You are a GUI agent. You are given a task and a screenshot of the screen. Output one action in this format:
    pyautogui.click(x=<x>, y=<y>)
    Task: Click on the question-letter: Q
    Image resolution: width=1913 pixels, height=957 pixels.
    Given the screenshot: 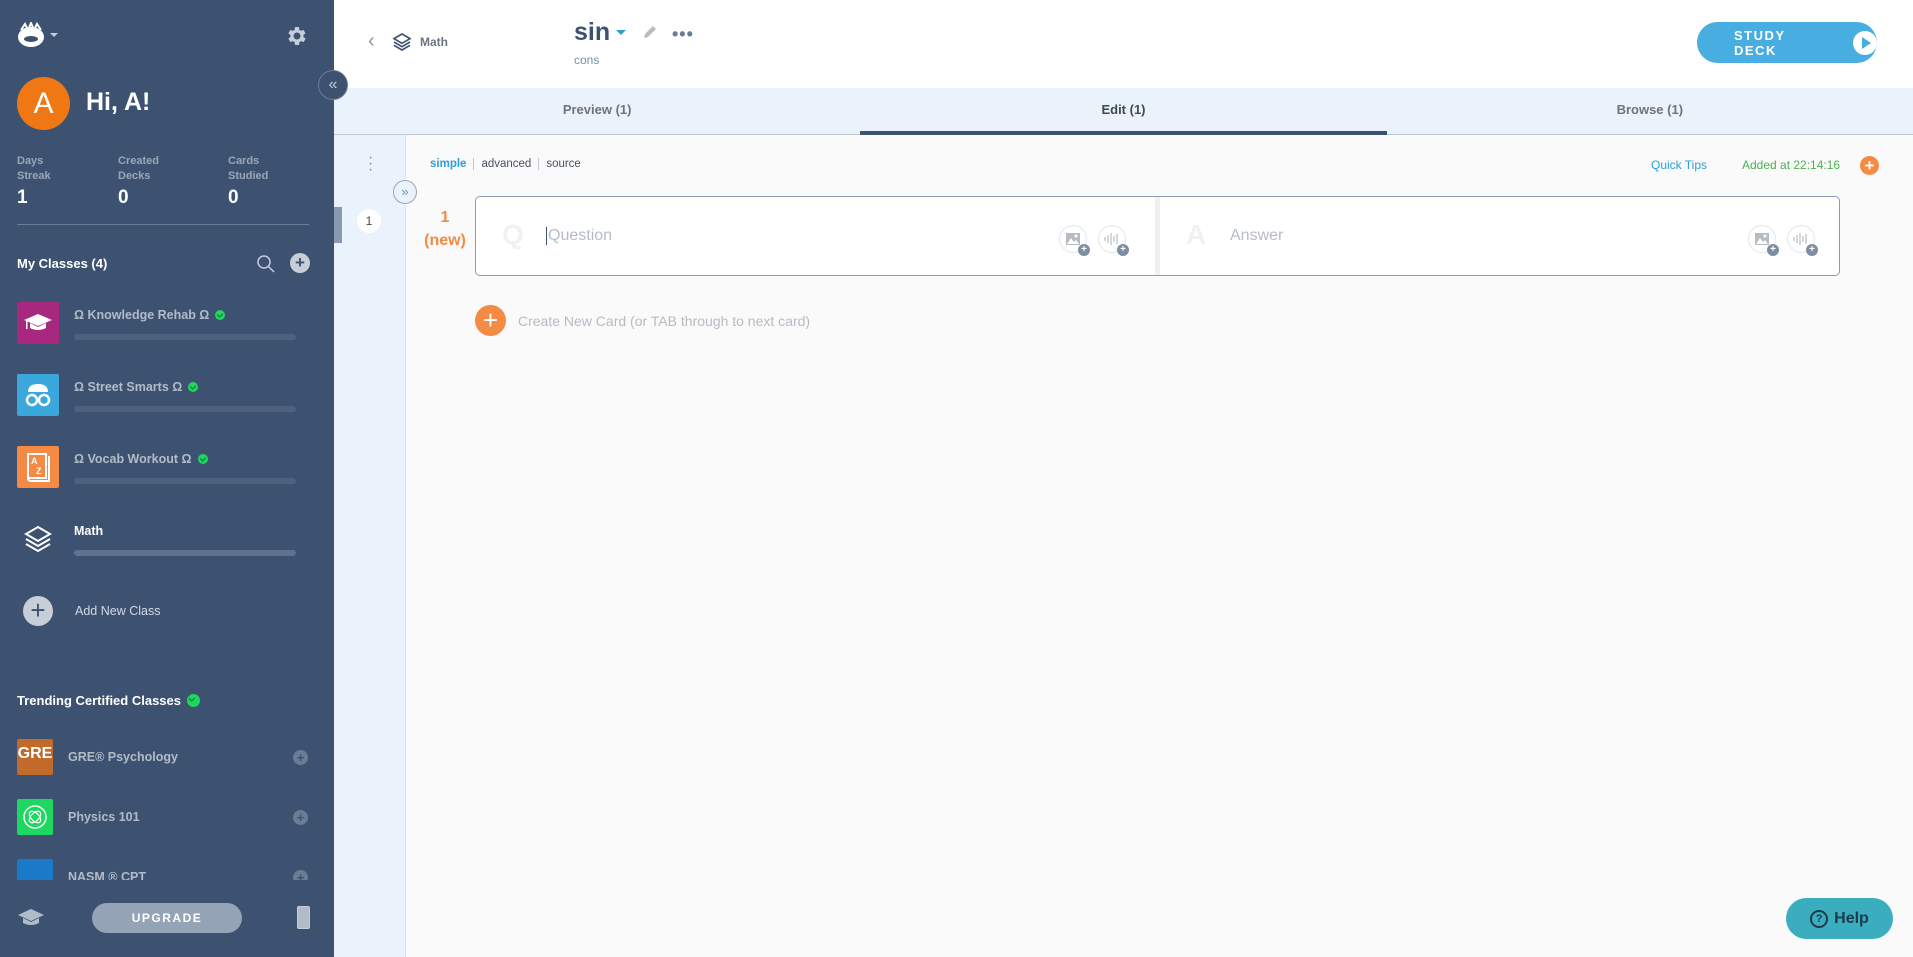 What is the action you would take?
    pyautogui.click(x=513, y=234)
    